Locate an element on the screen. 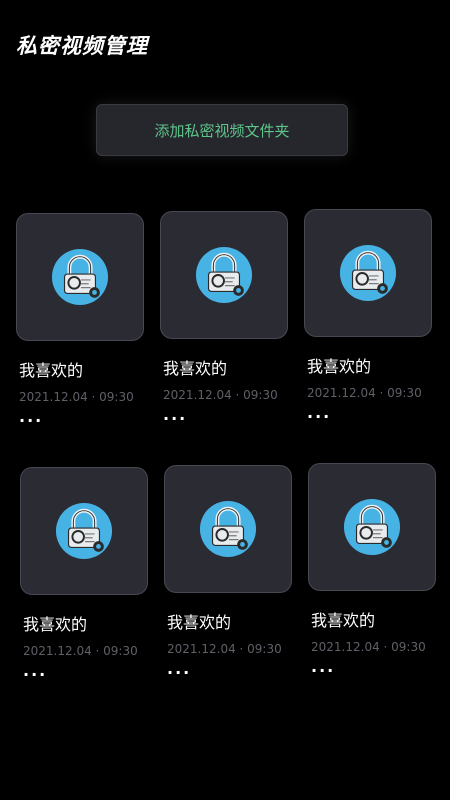  page-title: 私密视频管理 is located at coordinates (82, 46).